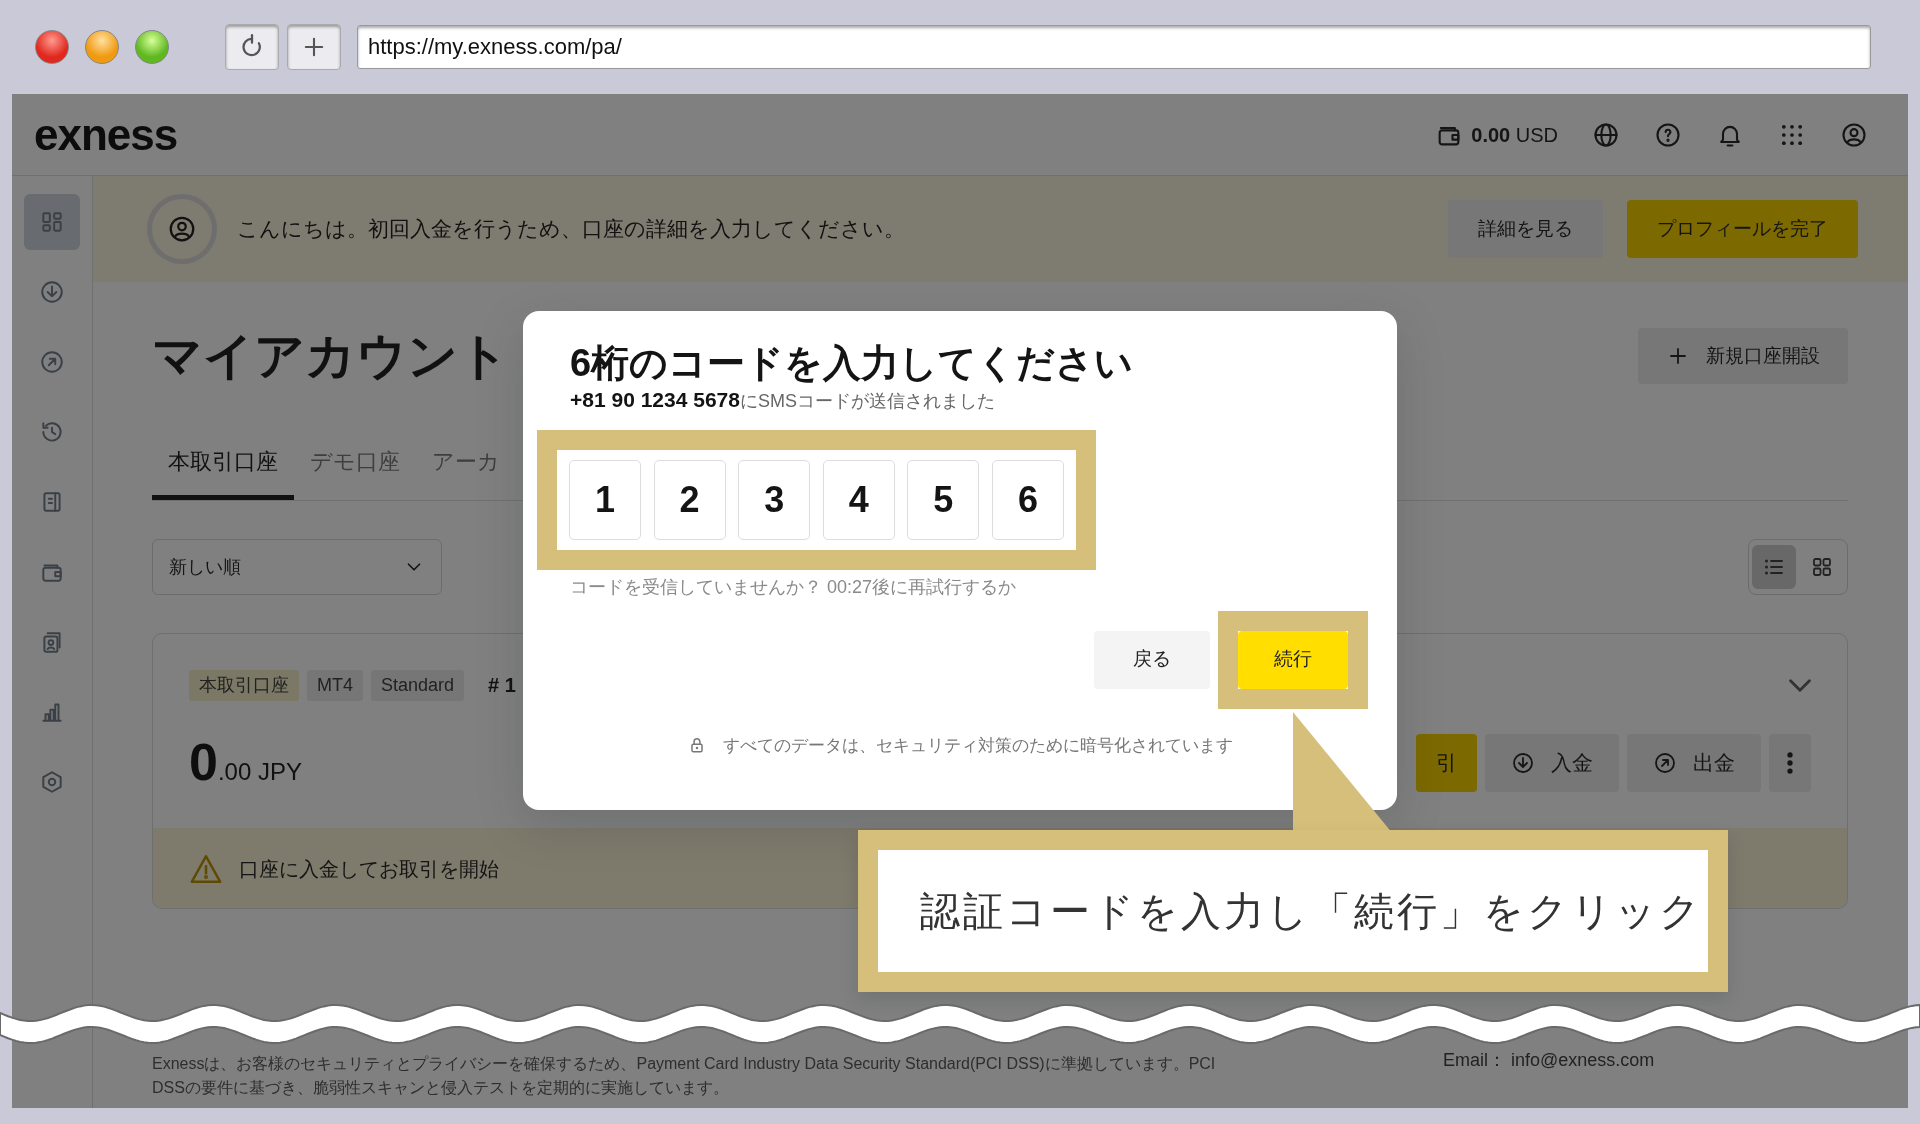 The width and height of the screenshot is (1920, 1124). I want to click on reload-button, so click(252, 47).